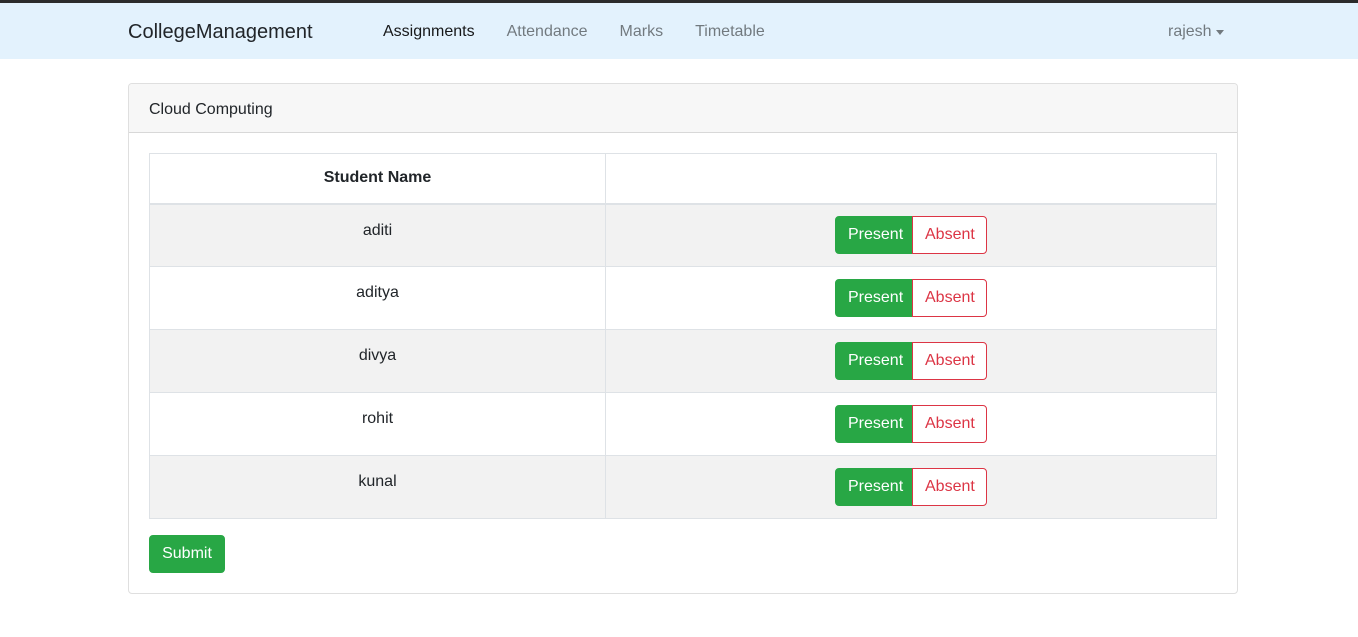 This screenshot has width=1358, height=637. I want to click on student-name: divya, so click(377, 361).